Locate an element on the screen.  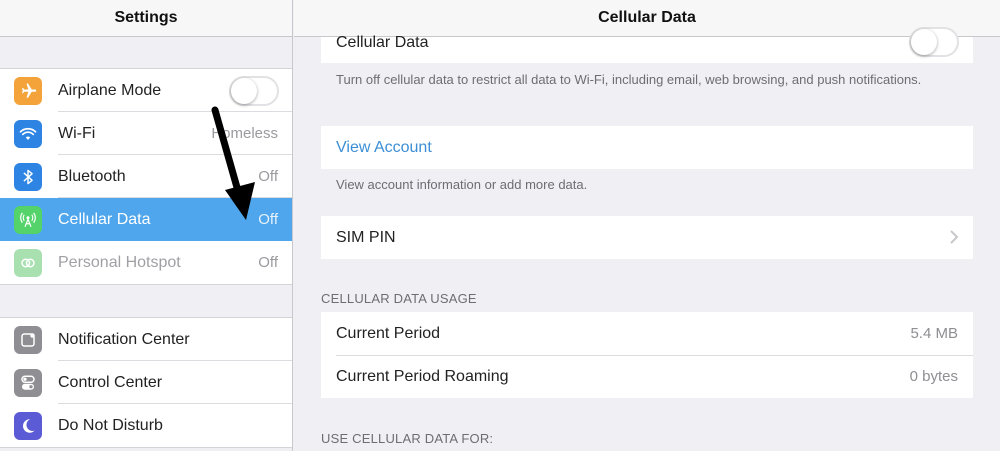
sidebar-item-control-center: Control Center is located at coordinates (146, 382).